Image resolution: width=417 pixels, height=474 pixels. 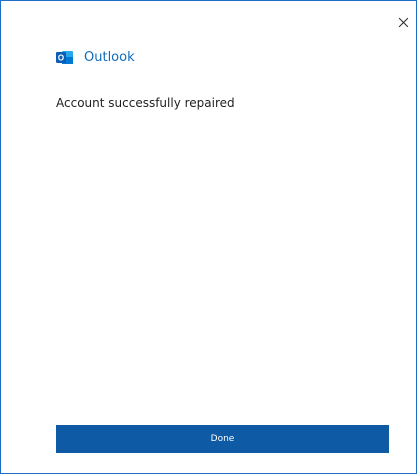 I want to click on app-name: Outlook, so click(x=109, y=57).